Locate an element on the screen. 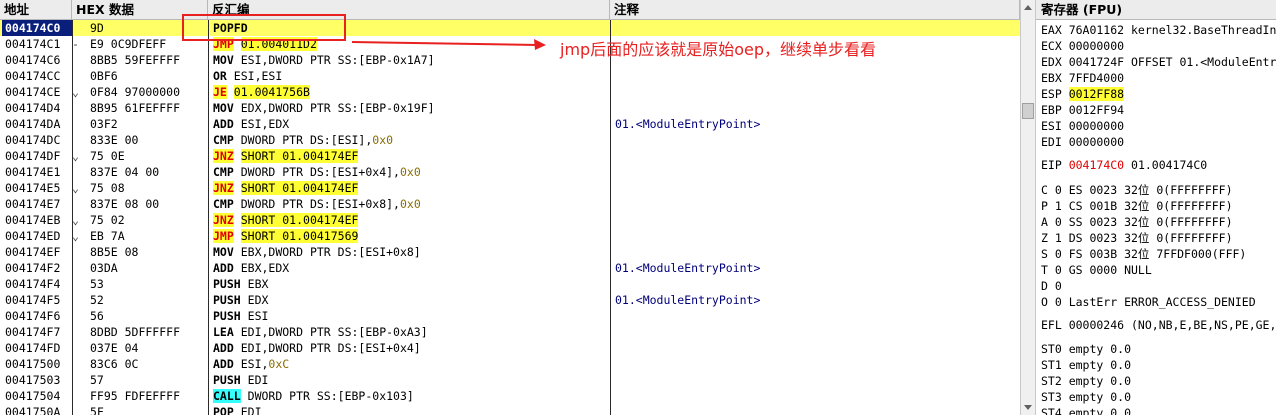 The height and width of the screenshot is (415, 1276). register-line: ECX 00000000 is located at coordinates (1082, 46).